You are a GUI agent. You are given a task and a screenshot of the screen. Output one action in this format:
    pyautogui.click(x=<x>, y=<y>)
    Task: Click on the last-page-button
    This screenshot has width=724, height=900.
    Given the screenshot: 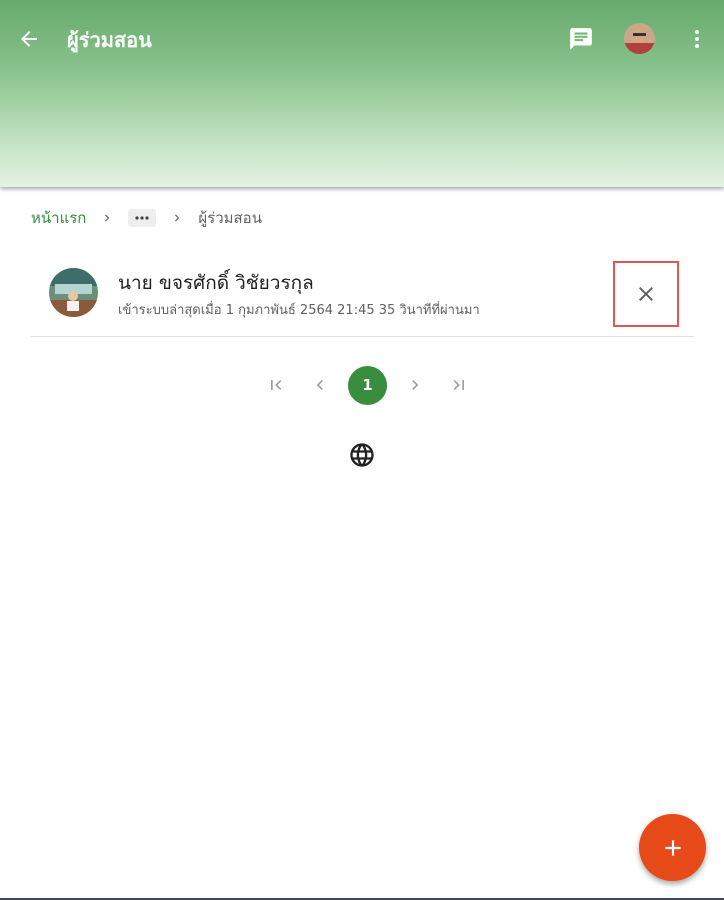 What is the action you would take?
    pyautogui.click(x=459, y=385)
    